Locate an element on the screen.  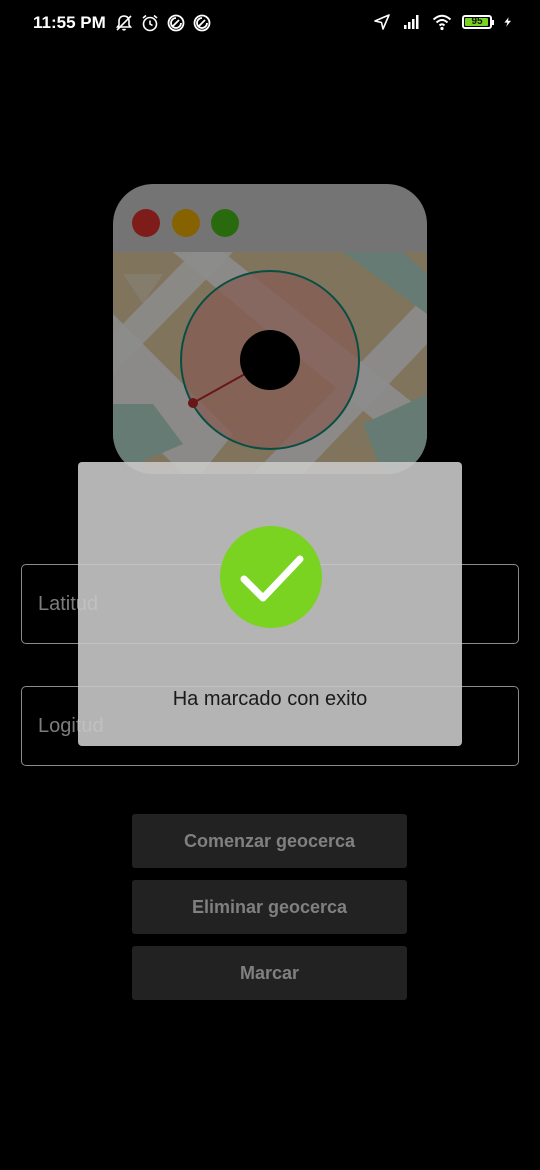
battery-level: 95 is located at coordinates (477, 21).